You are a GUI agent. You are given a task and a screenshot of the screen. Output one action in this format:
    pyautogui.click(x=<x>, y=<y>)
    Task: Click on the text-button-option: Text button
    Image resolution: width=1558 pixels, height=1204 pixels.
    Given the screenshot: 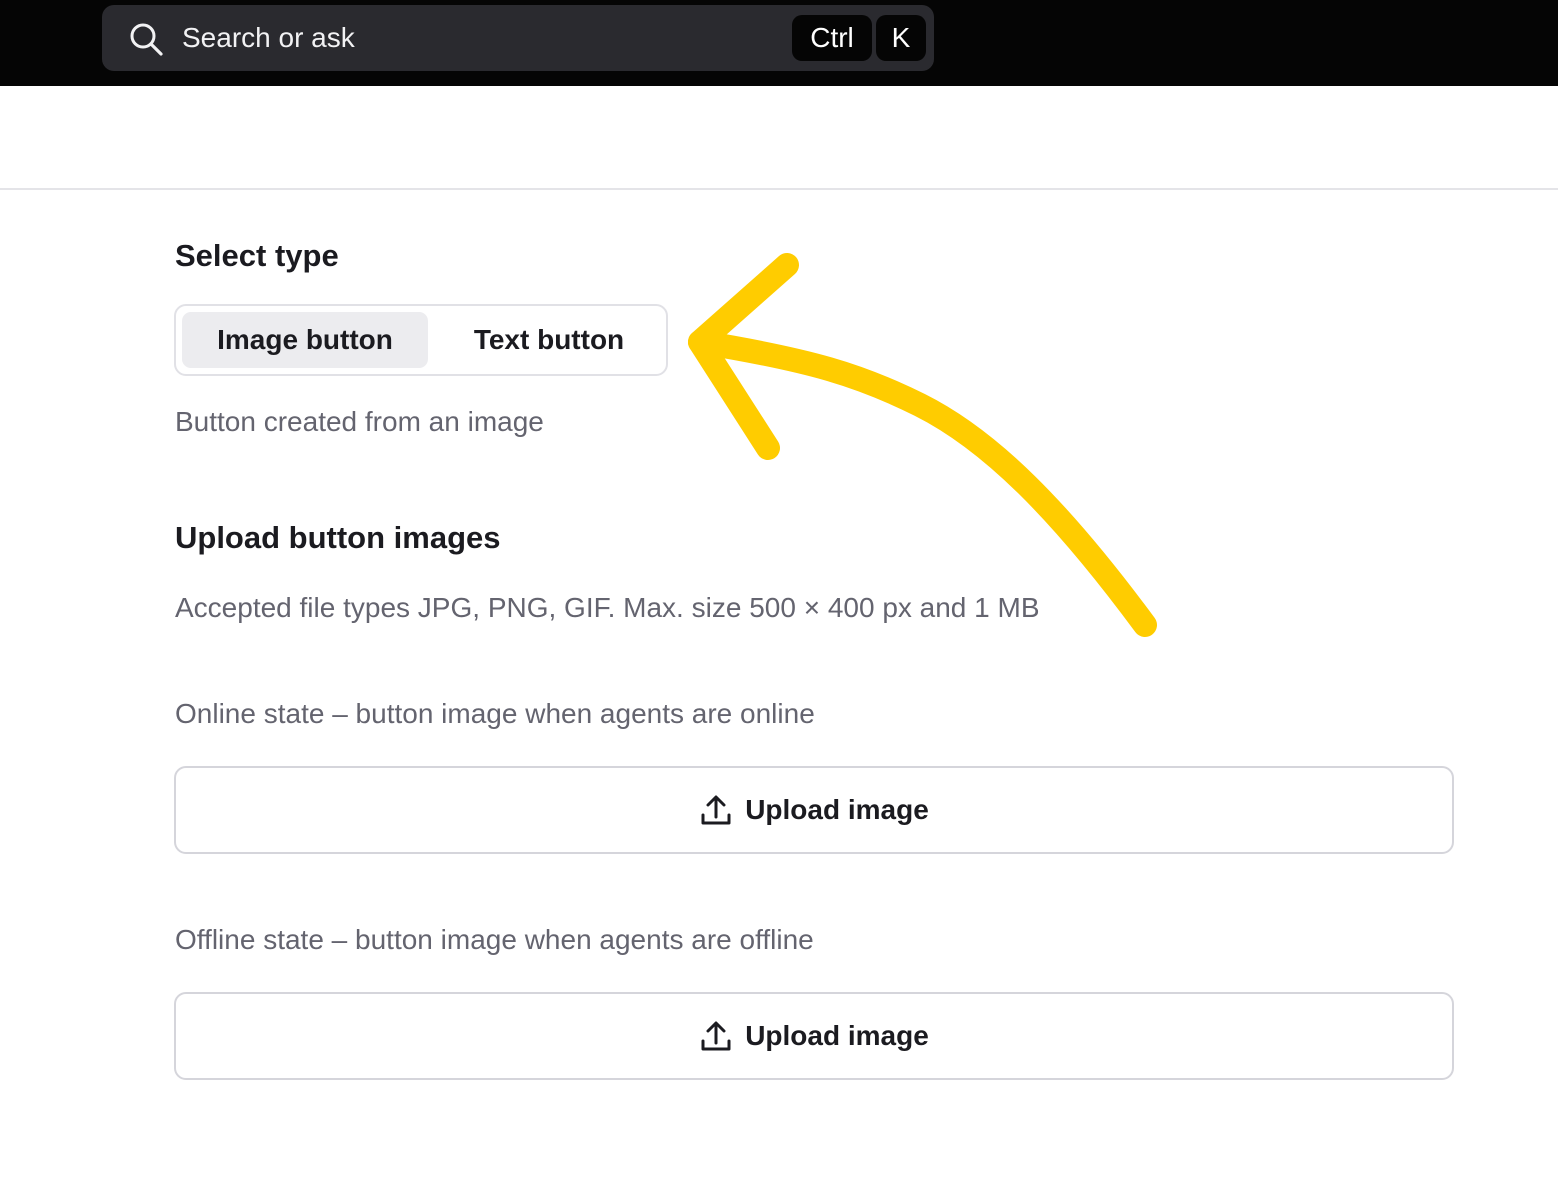 What is the action you would take?
    pyautogui.click(x=549, y=340)
    